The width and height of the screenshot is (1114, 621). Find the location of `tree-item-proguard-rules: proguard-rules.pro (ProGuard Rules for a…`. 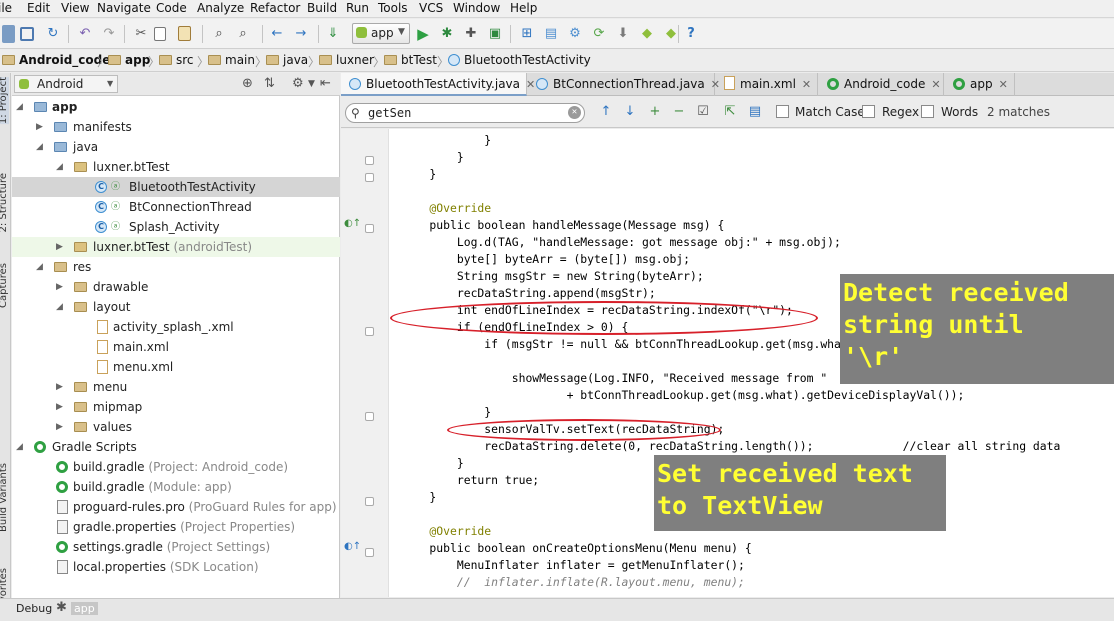

tree-item-proguard-rules: proguard-rules.pro (ProGuard Rules for a… is located at coordinates (176, 507).